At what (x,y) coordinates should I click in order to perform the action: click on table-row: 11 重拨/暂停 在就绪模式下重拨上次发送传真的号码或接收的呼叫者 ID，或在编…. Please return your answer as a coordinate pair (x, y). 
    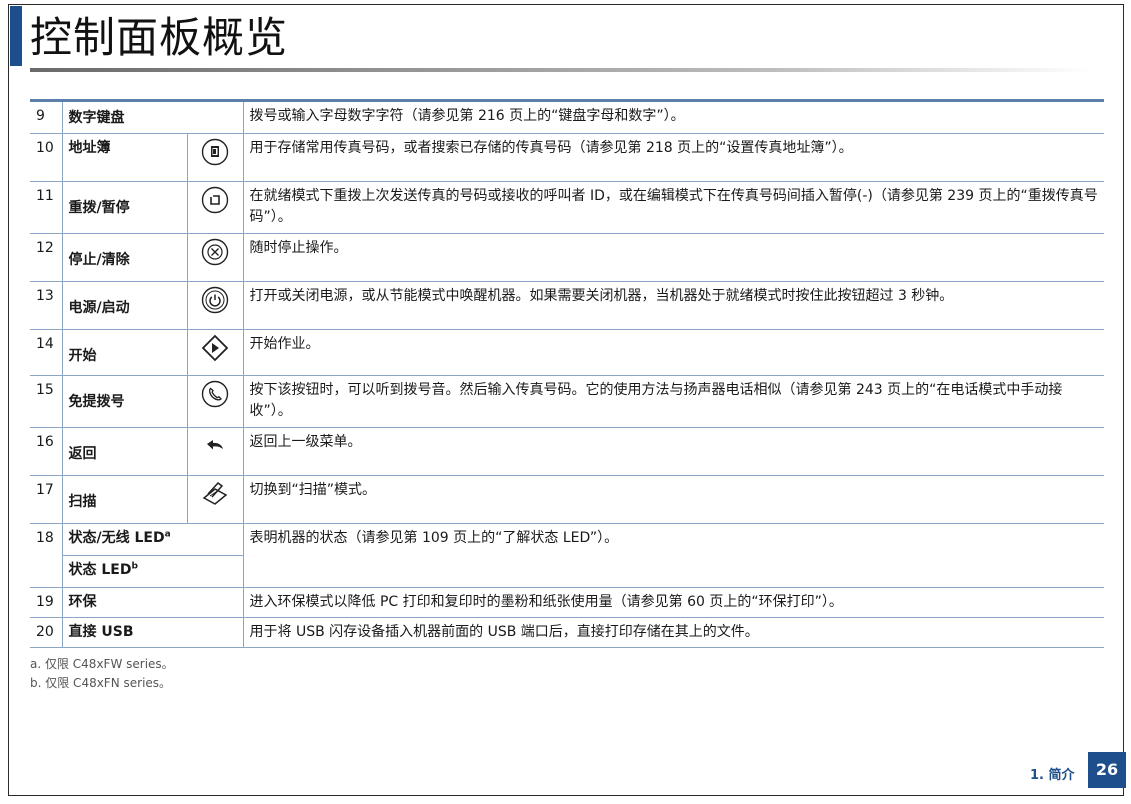
    Looking at the image, I should click on (567, 207).